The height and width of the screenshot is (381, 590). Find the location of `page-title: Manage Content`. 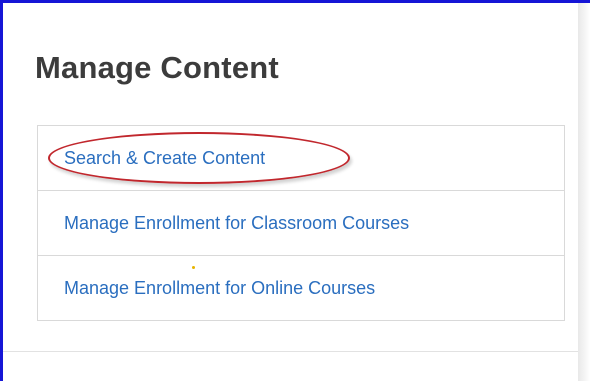

page-title: Manage Content is located at coordinates (157, 67).